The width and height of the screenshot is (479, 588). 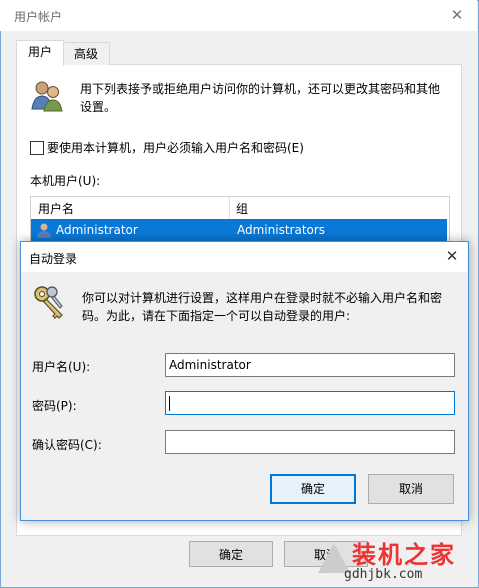 I want to click on column-divider, so click(x=229, y=208).